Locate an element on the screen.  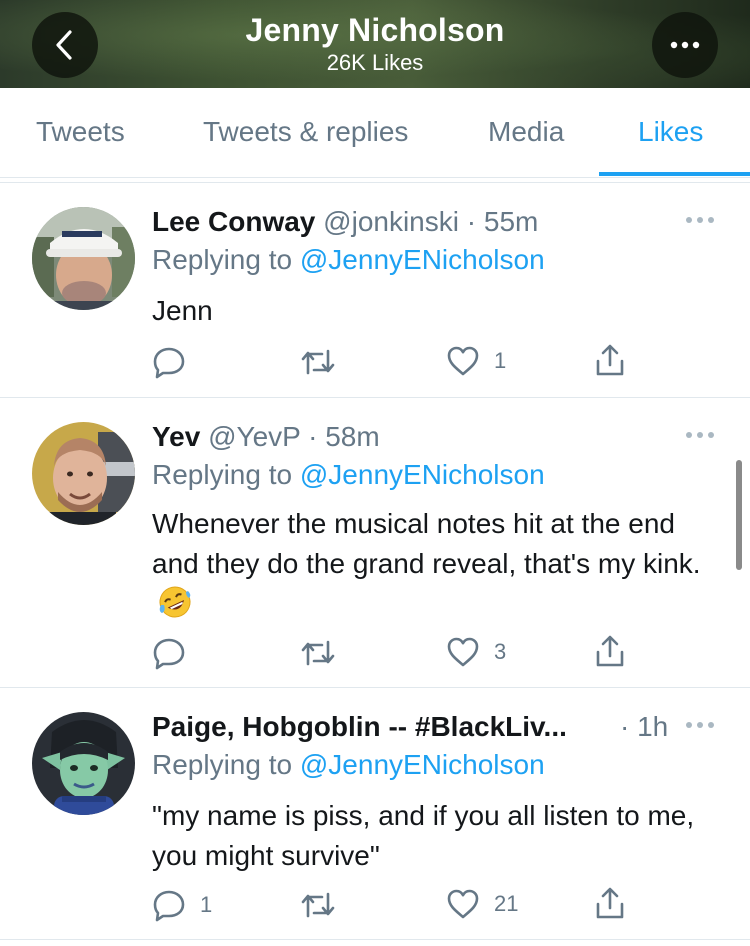
tab-media: Media is located at coordinates (526, 132).